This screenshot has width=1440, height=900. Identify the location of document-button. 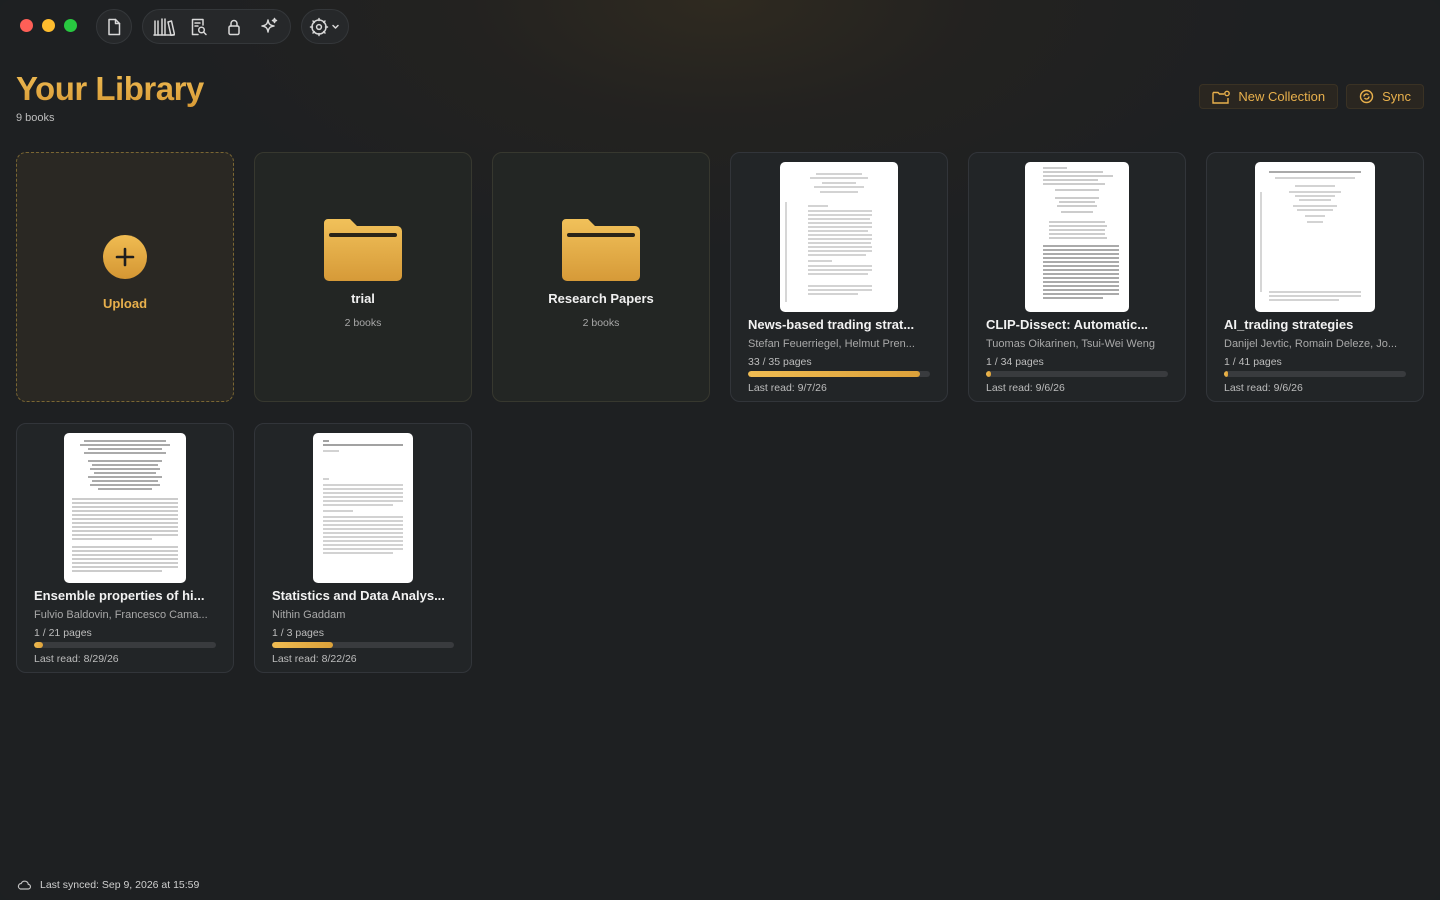
(114, 27).